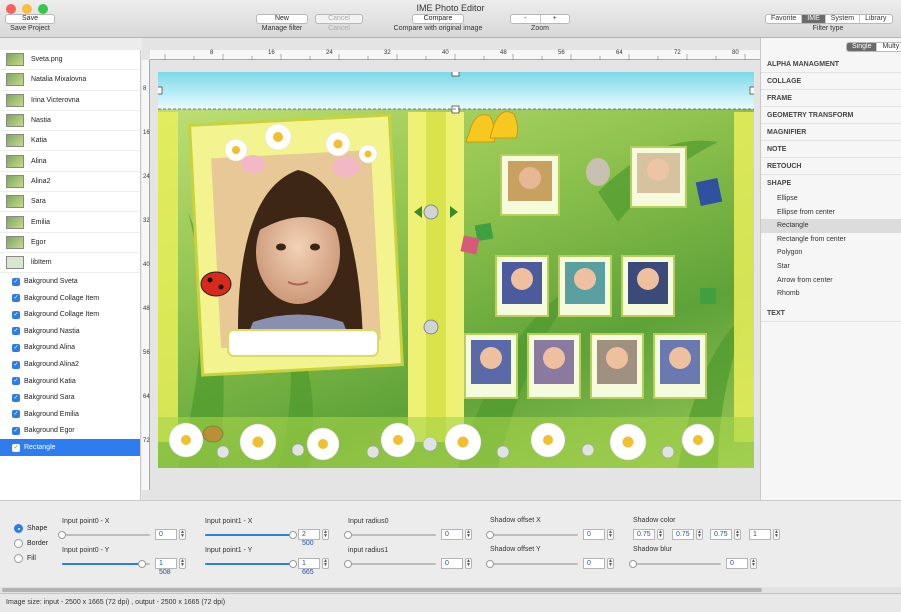 This screenshot has width=901, height=612. Describe the element at coordinates (70, 447) in the screenshot. I see `layer-row-selected: ✓ Rectangle` at that location.